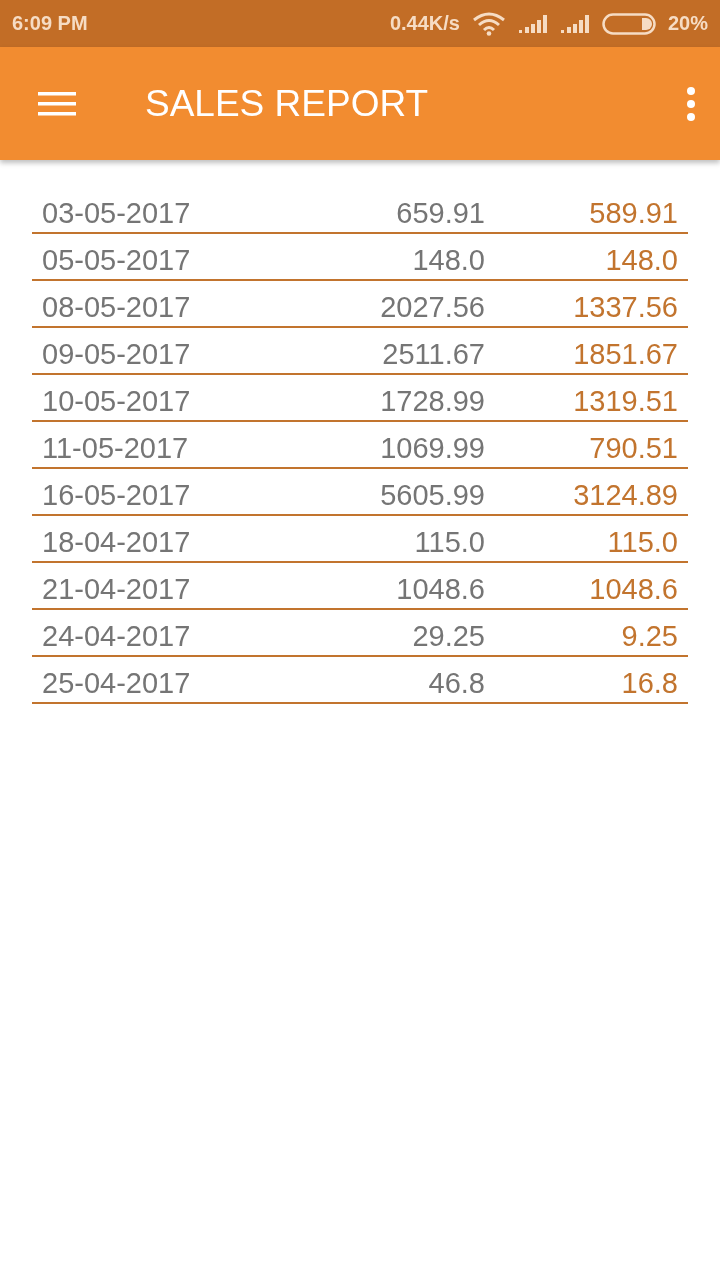 The image size is (720, 1280). Describe the element at coordinates (117, 355) in the screenshot. I see `date-cell-text: 09-05-2017` at that location.